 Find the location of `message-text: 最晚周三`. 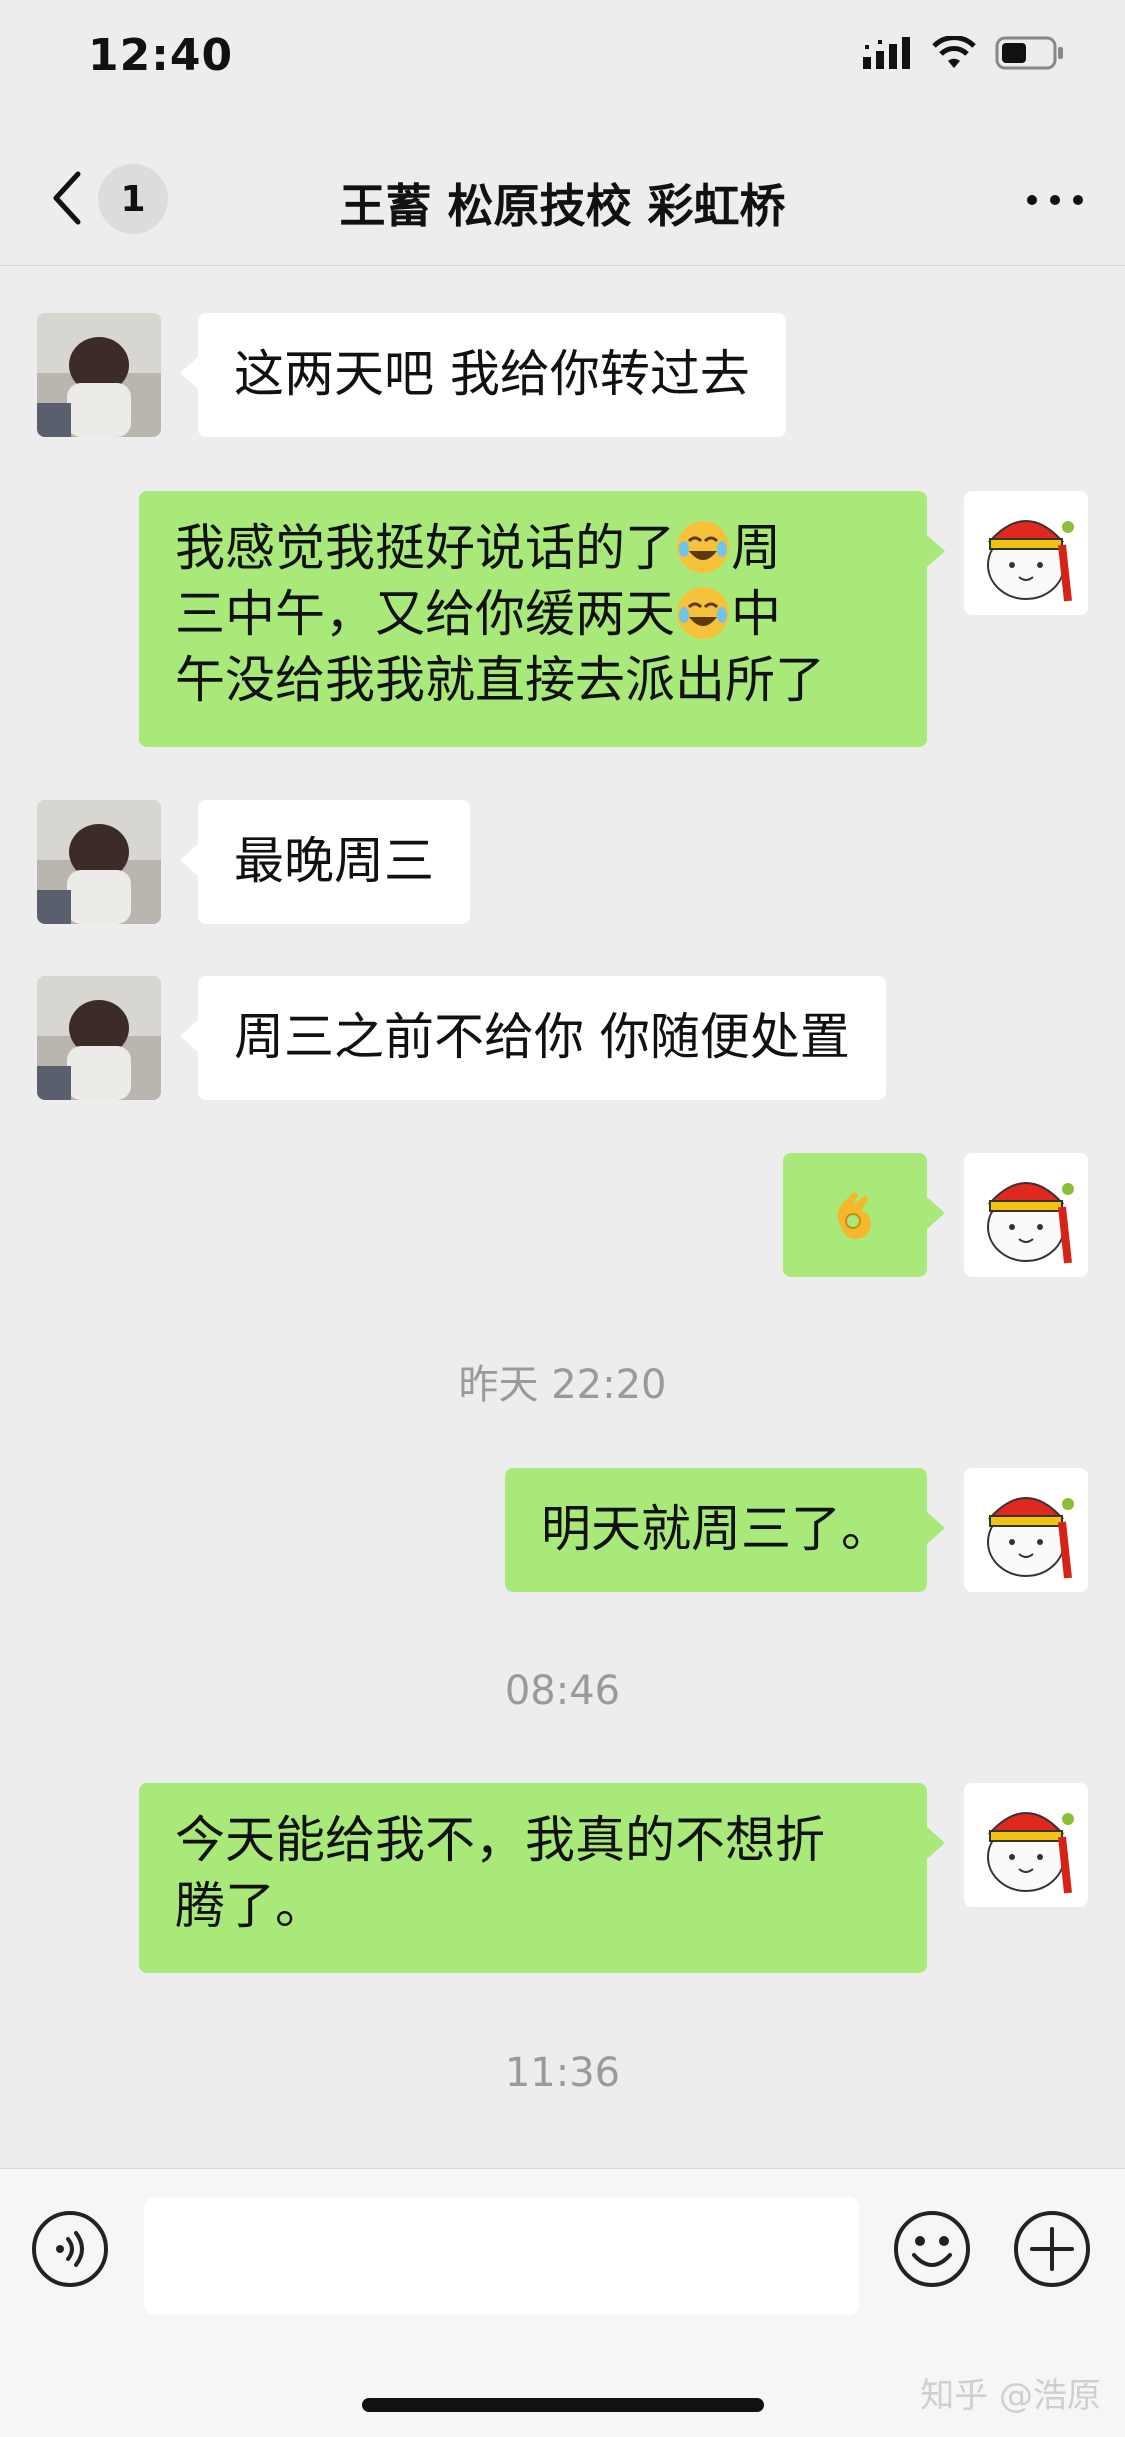

message-text: 最晚周三 is located at coordinates (334, 861).